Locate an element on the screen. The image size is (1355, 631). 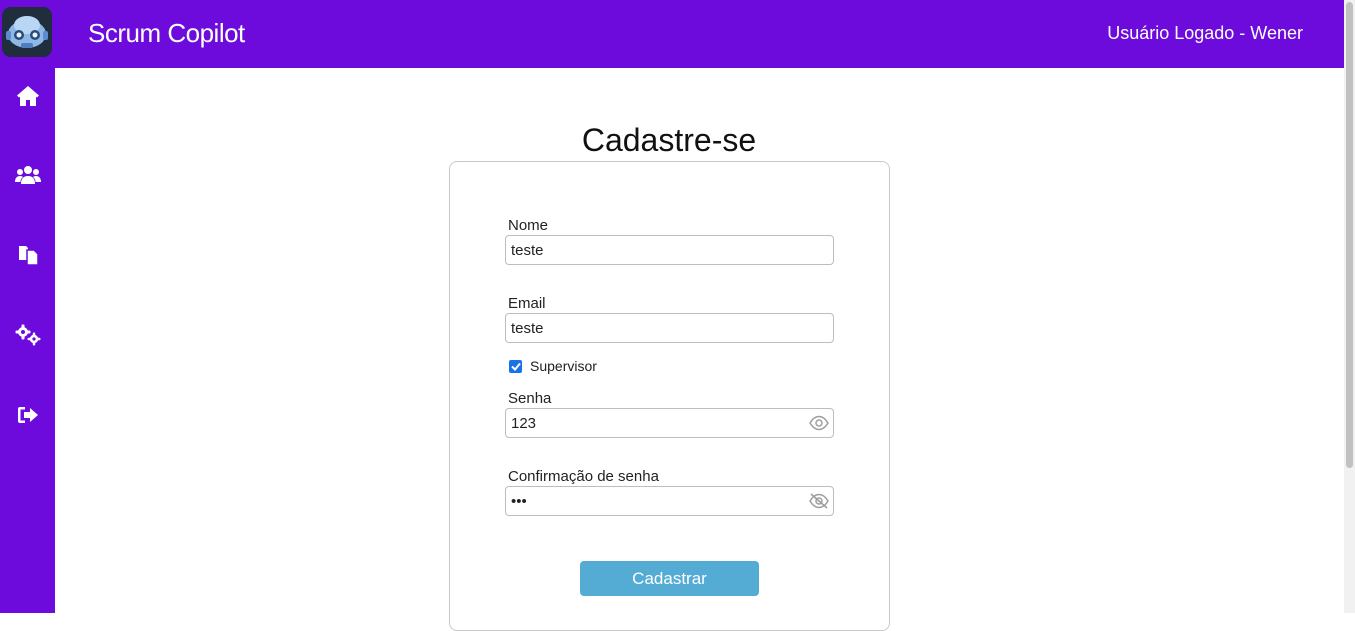
email-label: Email is located at coordinates (527, 303).